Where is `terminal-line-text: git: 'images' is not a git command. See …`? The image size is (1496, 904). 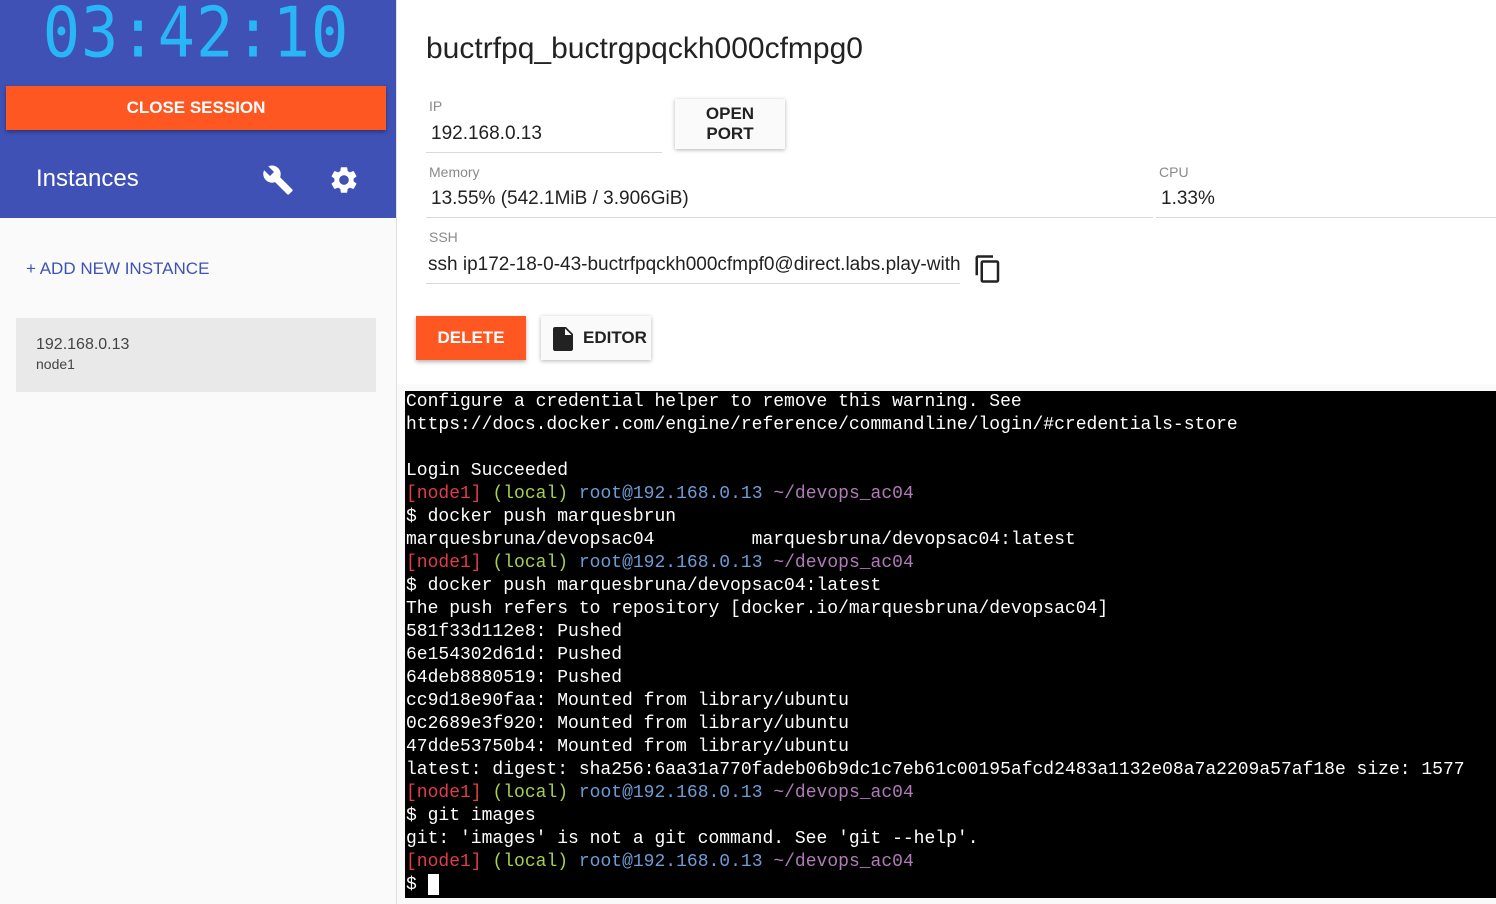 terminal-line-text: git: 'images' is not a git command. See … is located at coordinates (692, 839).